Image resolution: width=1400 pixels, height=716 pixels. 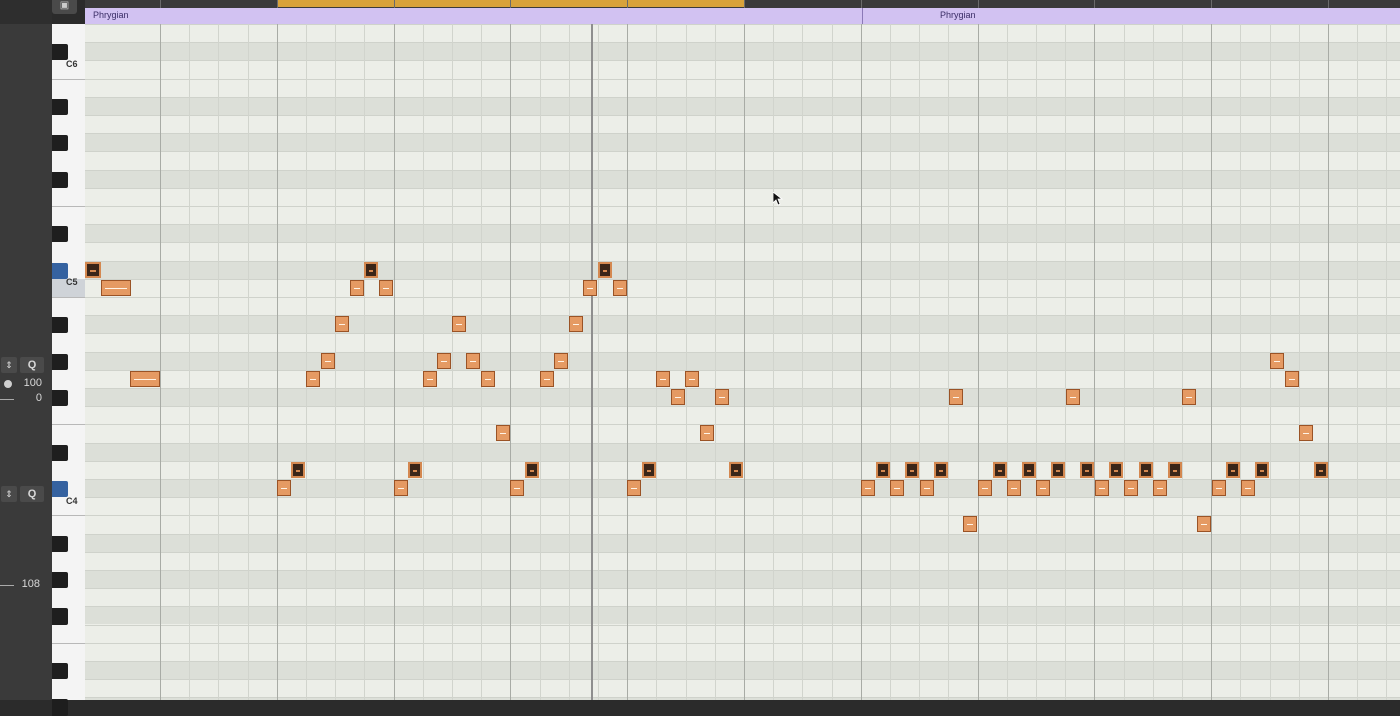 What do you see at coordinates (8, 384) in the screenshot?
I see `velocity-knob-icon` at bounding box center [8, 384].